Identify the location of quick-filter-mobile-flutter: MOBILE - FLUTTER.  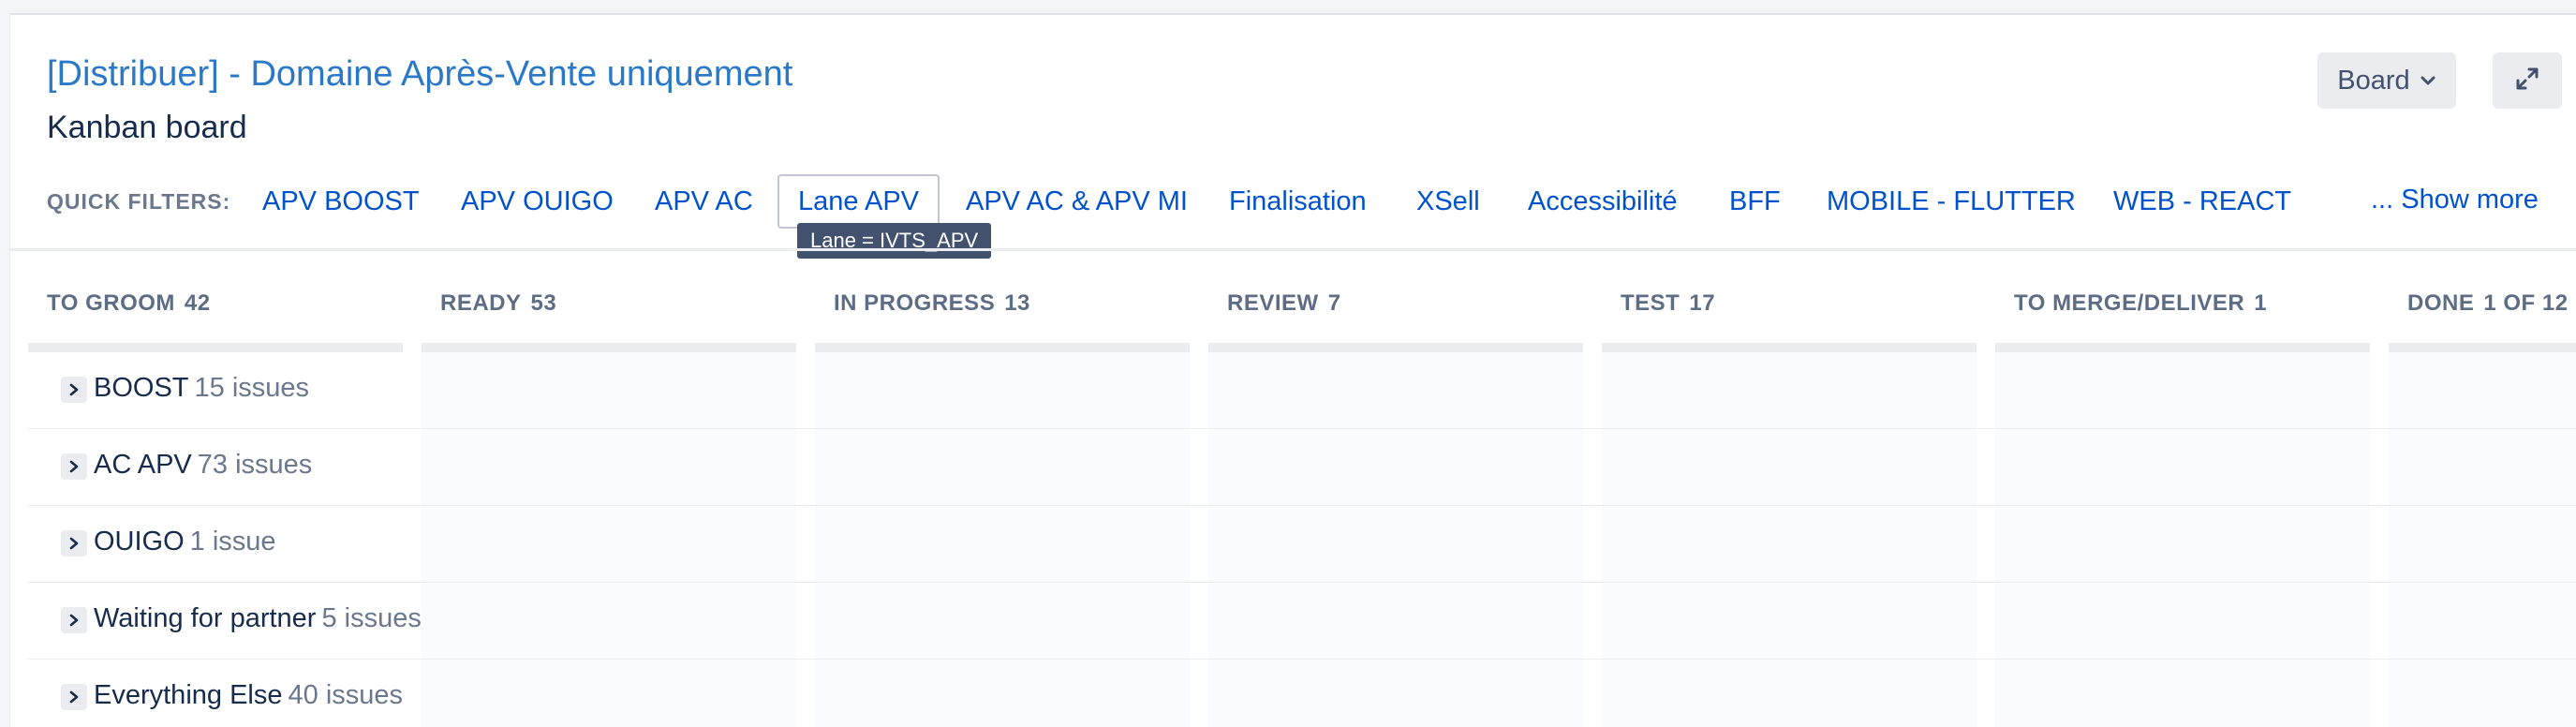
(1951, 201).